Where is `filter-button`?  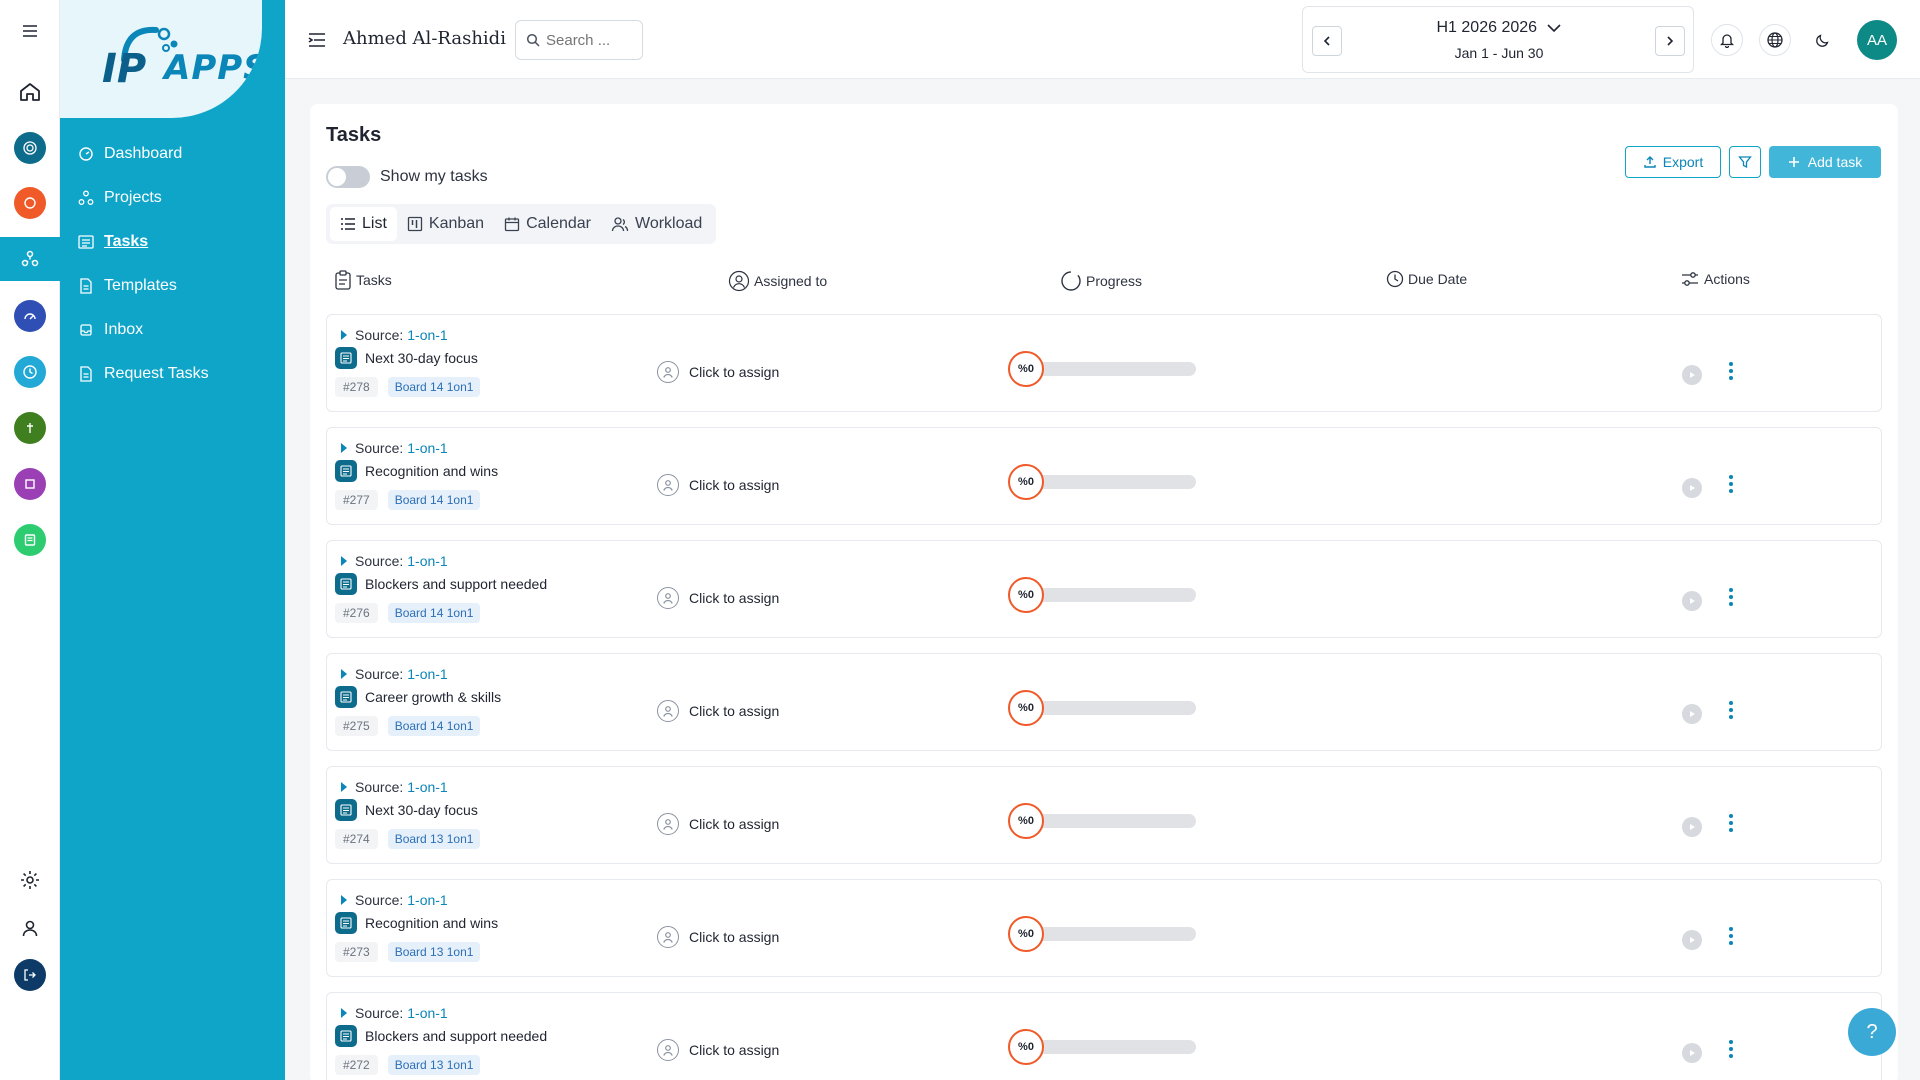 filter-button is located at coordinates (1745, 162).